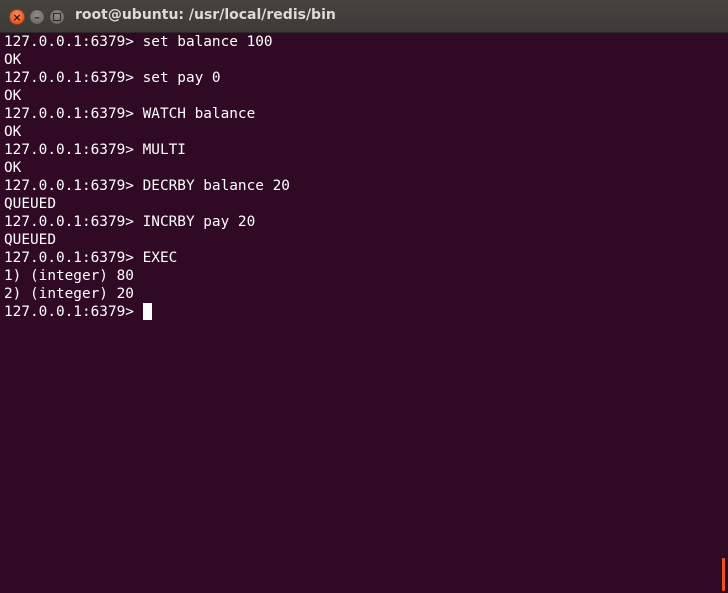 The width and height of the screenshot is (728, 593). I want to click on prompt-text: 127.0.0.1:6379>, so click(73, 312).